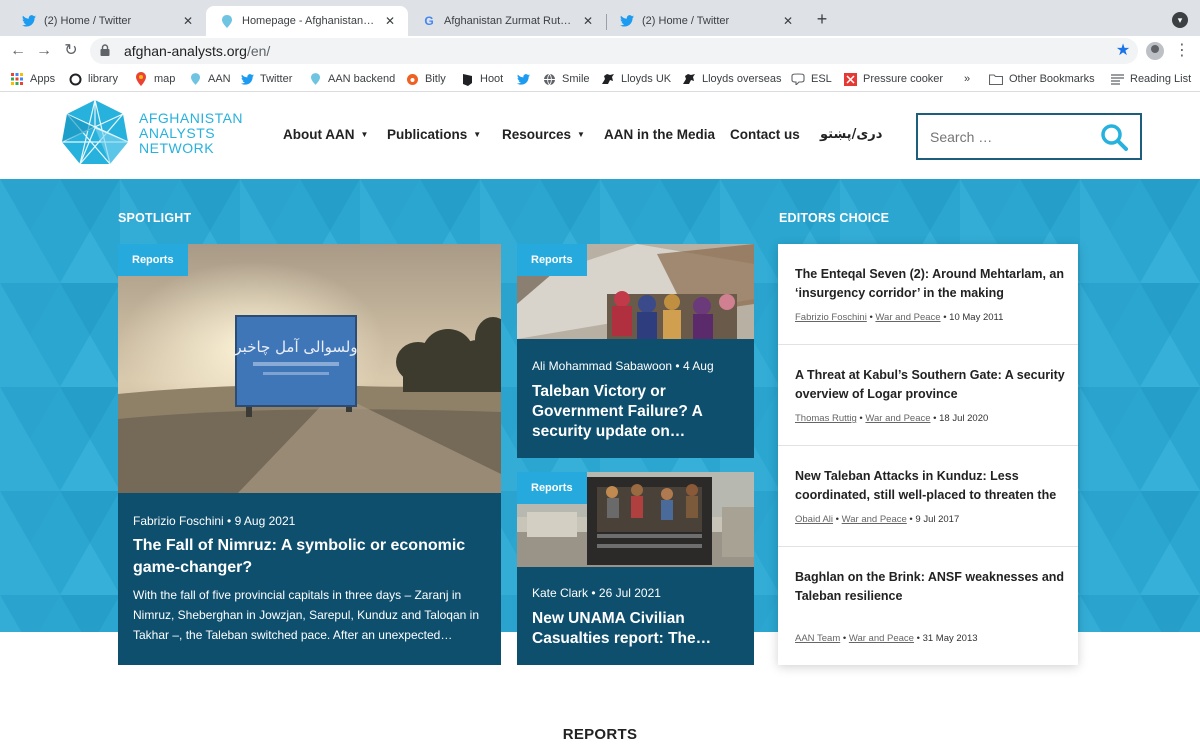  I want to click on bookmark-esl: ESL, so click(811, 79).